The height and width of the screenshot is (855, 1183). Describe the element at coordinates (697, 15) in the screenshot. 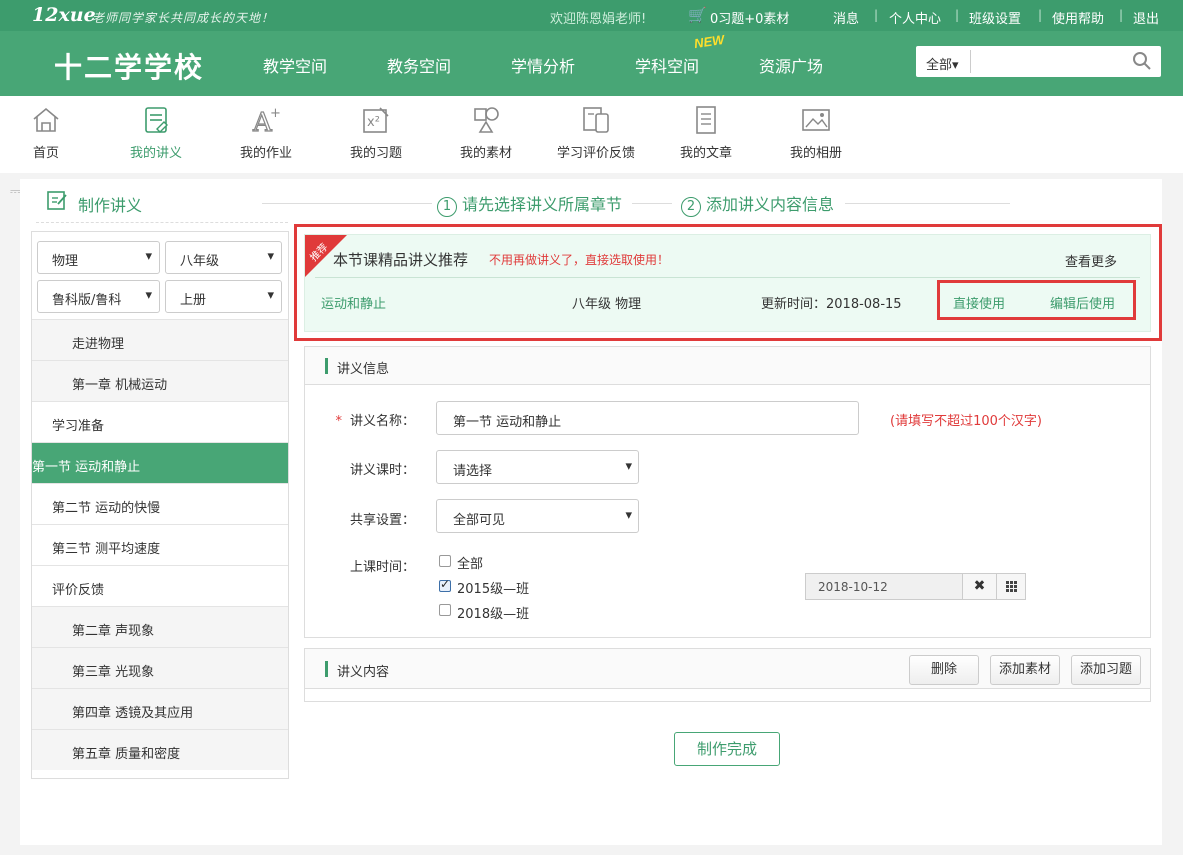

I see `basket-icon: 🛒` at that location.